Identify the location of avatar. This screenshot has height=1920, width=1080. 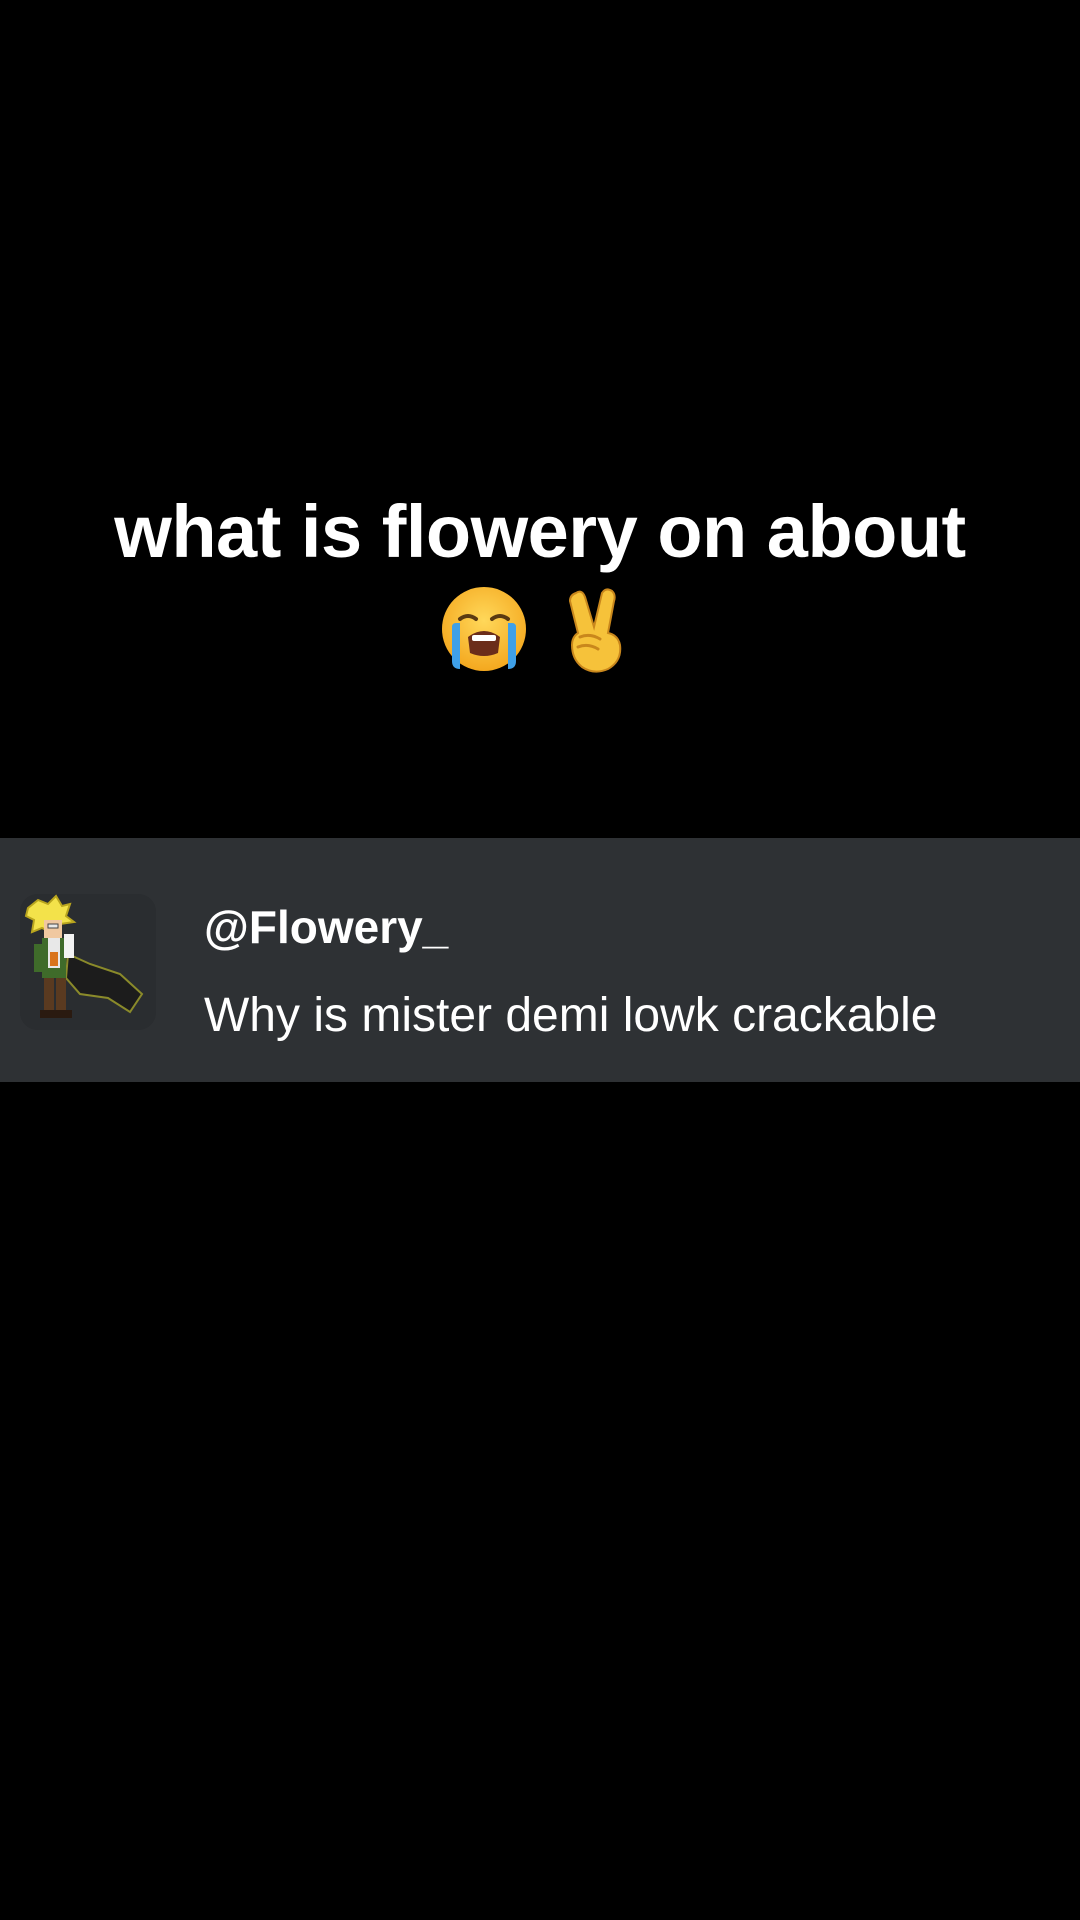
(88, 962).